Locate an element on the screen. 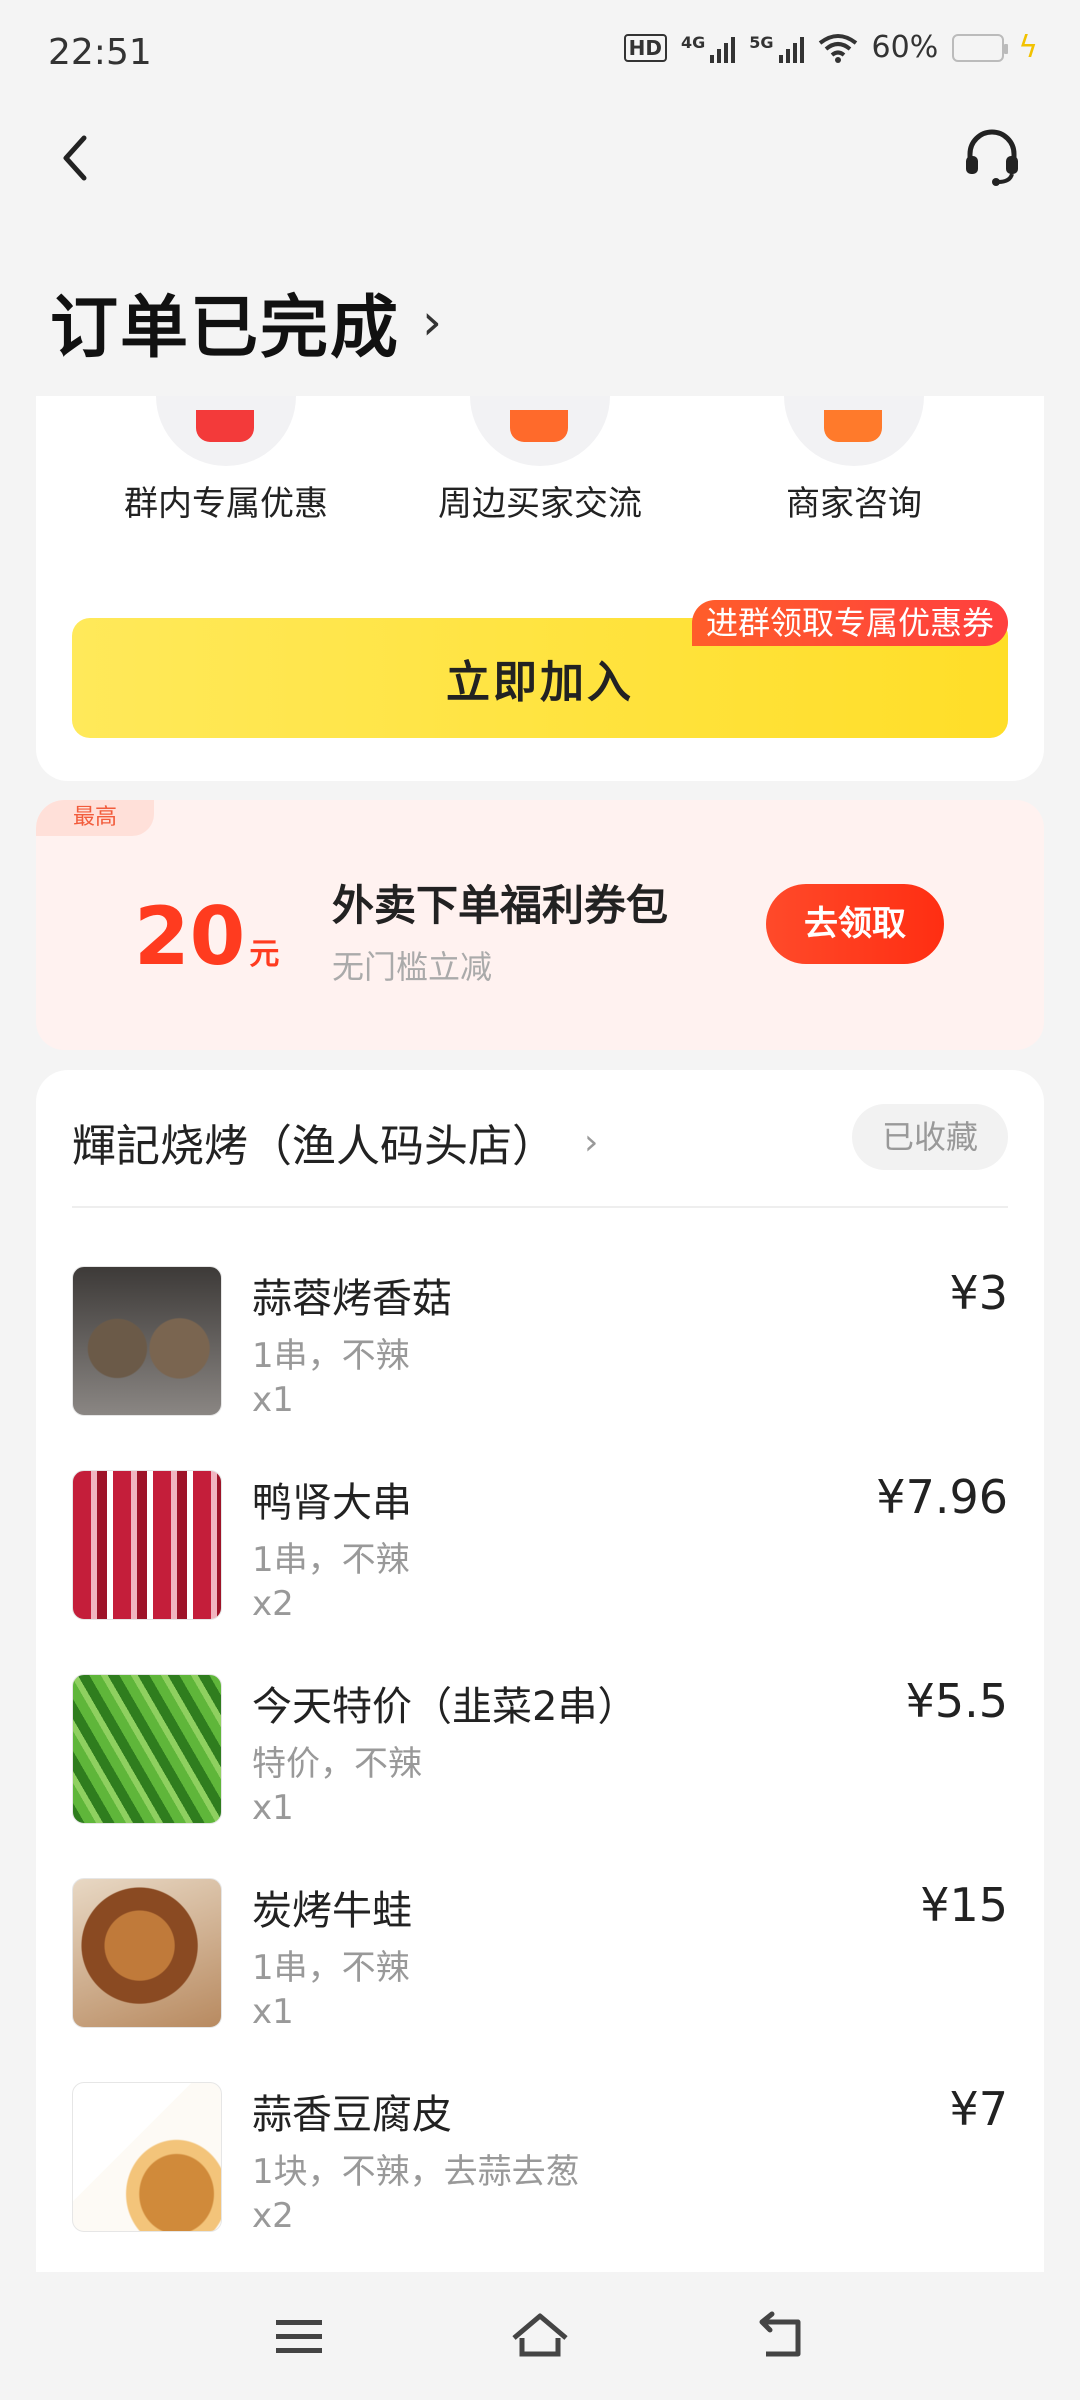 Image resolution: width=1080 pixels, height=2400 pixels. order-item: 今天特价（韭菜2串） 特价，不辣 x1 ¥5.5 is located at coordinates (540, 1764).